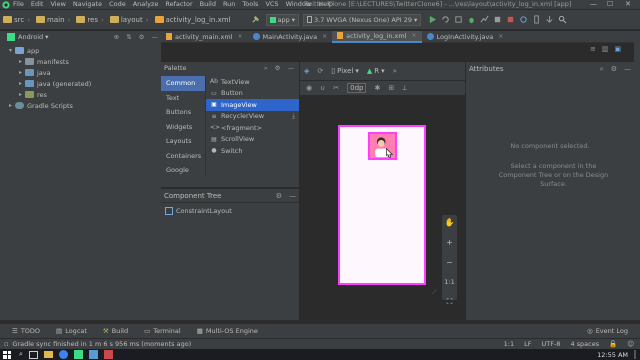  I want to click on breadcrumb-main: main, so click(50, 20).